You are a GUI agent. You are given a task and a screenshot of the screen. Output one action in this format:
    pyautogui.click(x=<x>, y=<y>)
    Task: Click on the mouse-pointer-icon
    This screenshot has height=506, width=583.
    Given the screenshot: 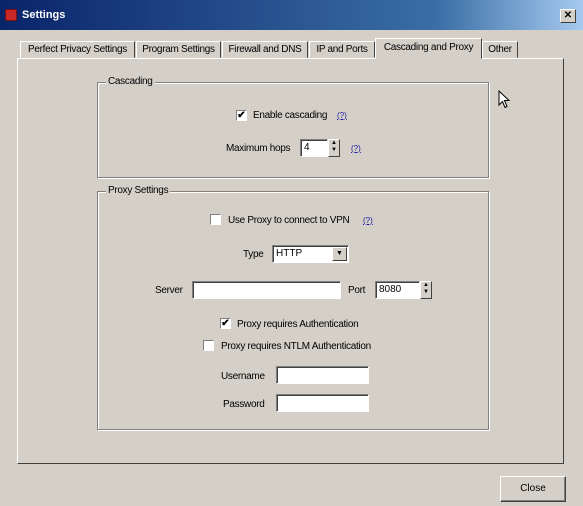 What is the action you would take?
    pyautogui.click(x=504, y=99)
    